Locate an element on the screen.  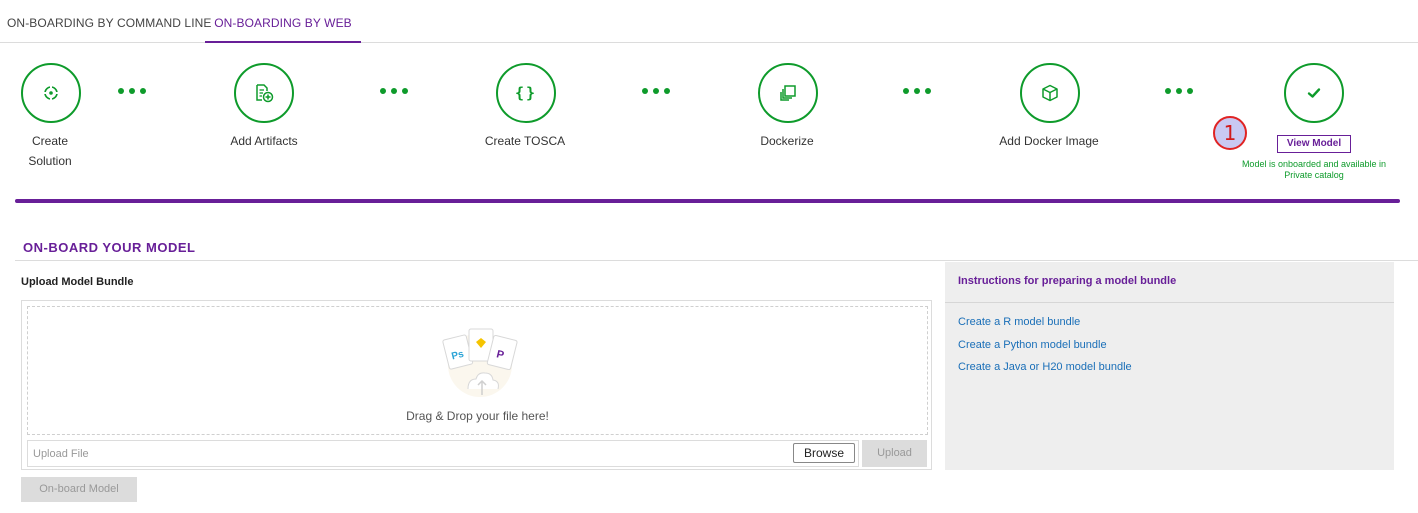
link-r-model-bundle: Create a R model bundle is located at coordinates (1019, 322).